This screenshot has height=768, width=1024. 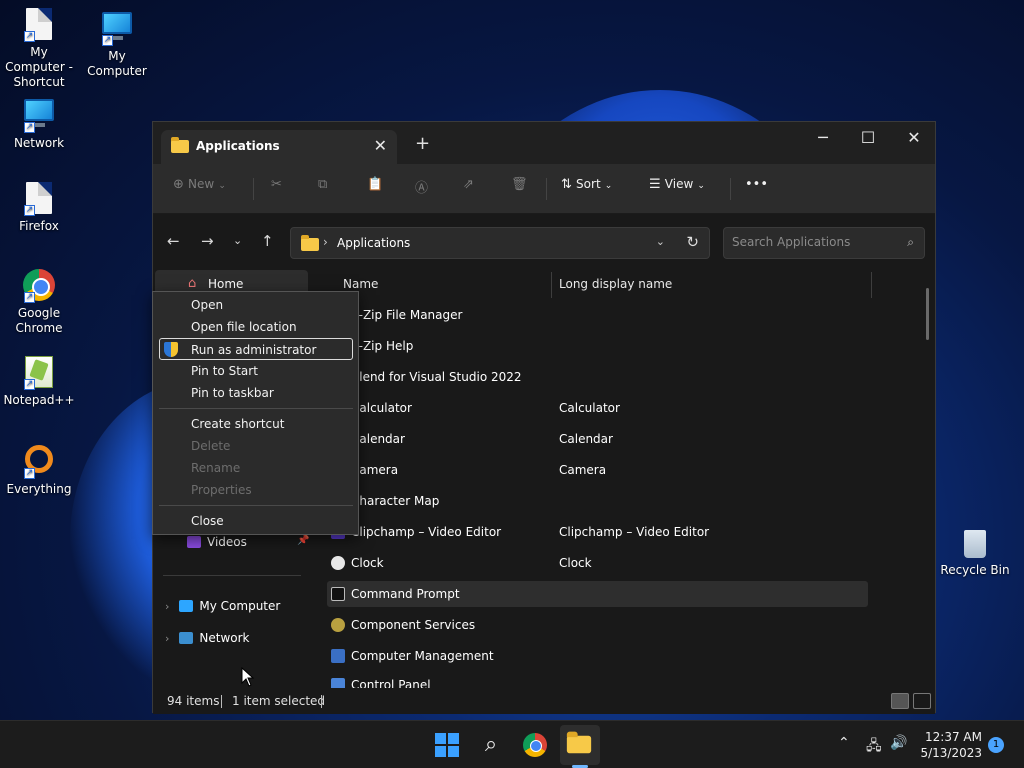 What do you see at coordinates (660, 241) in the screenshot?
I see `chevron-down-icon: ⌄` at bounding box center [660, 241].